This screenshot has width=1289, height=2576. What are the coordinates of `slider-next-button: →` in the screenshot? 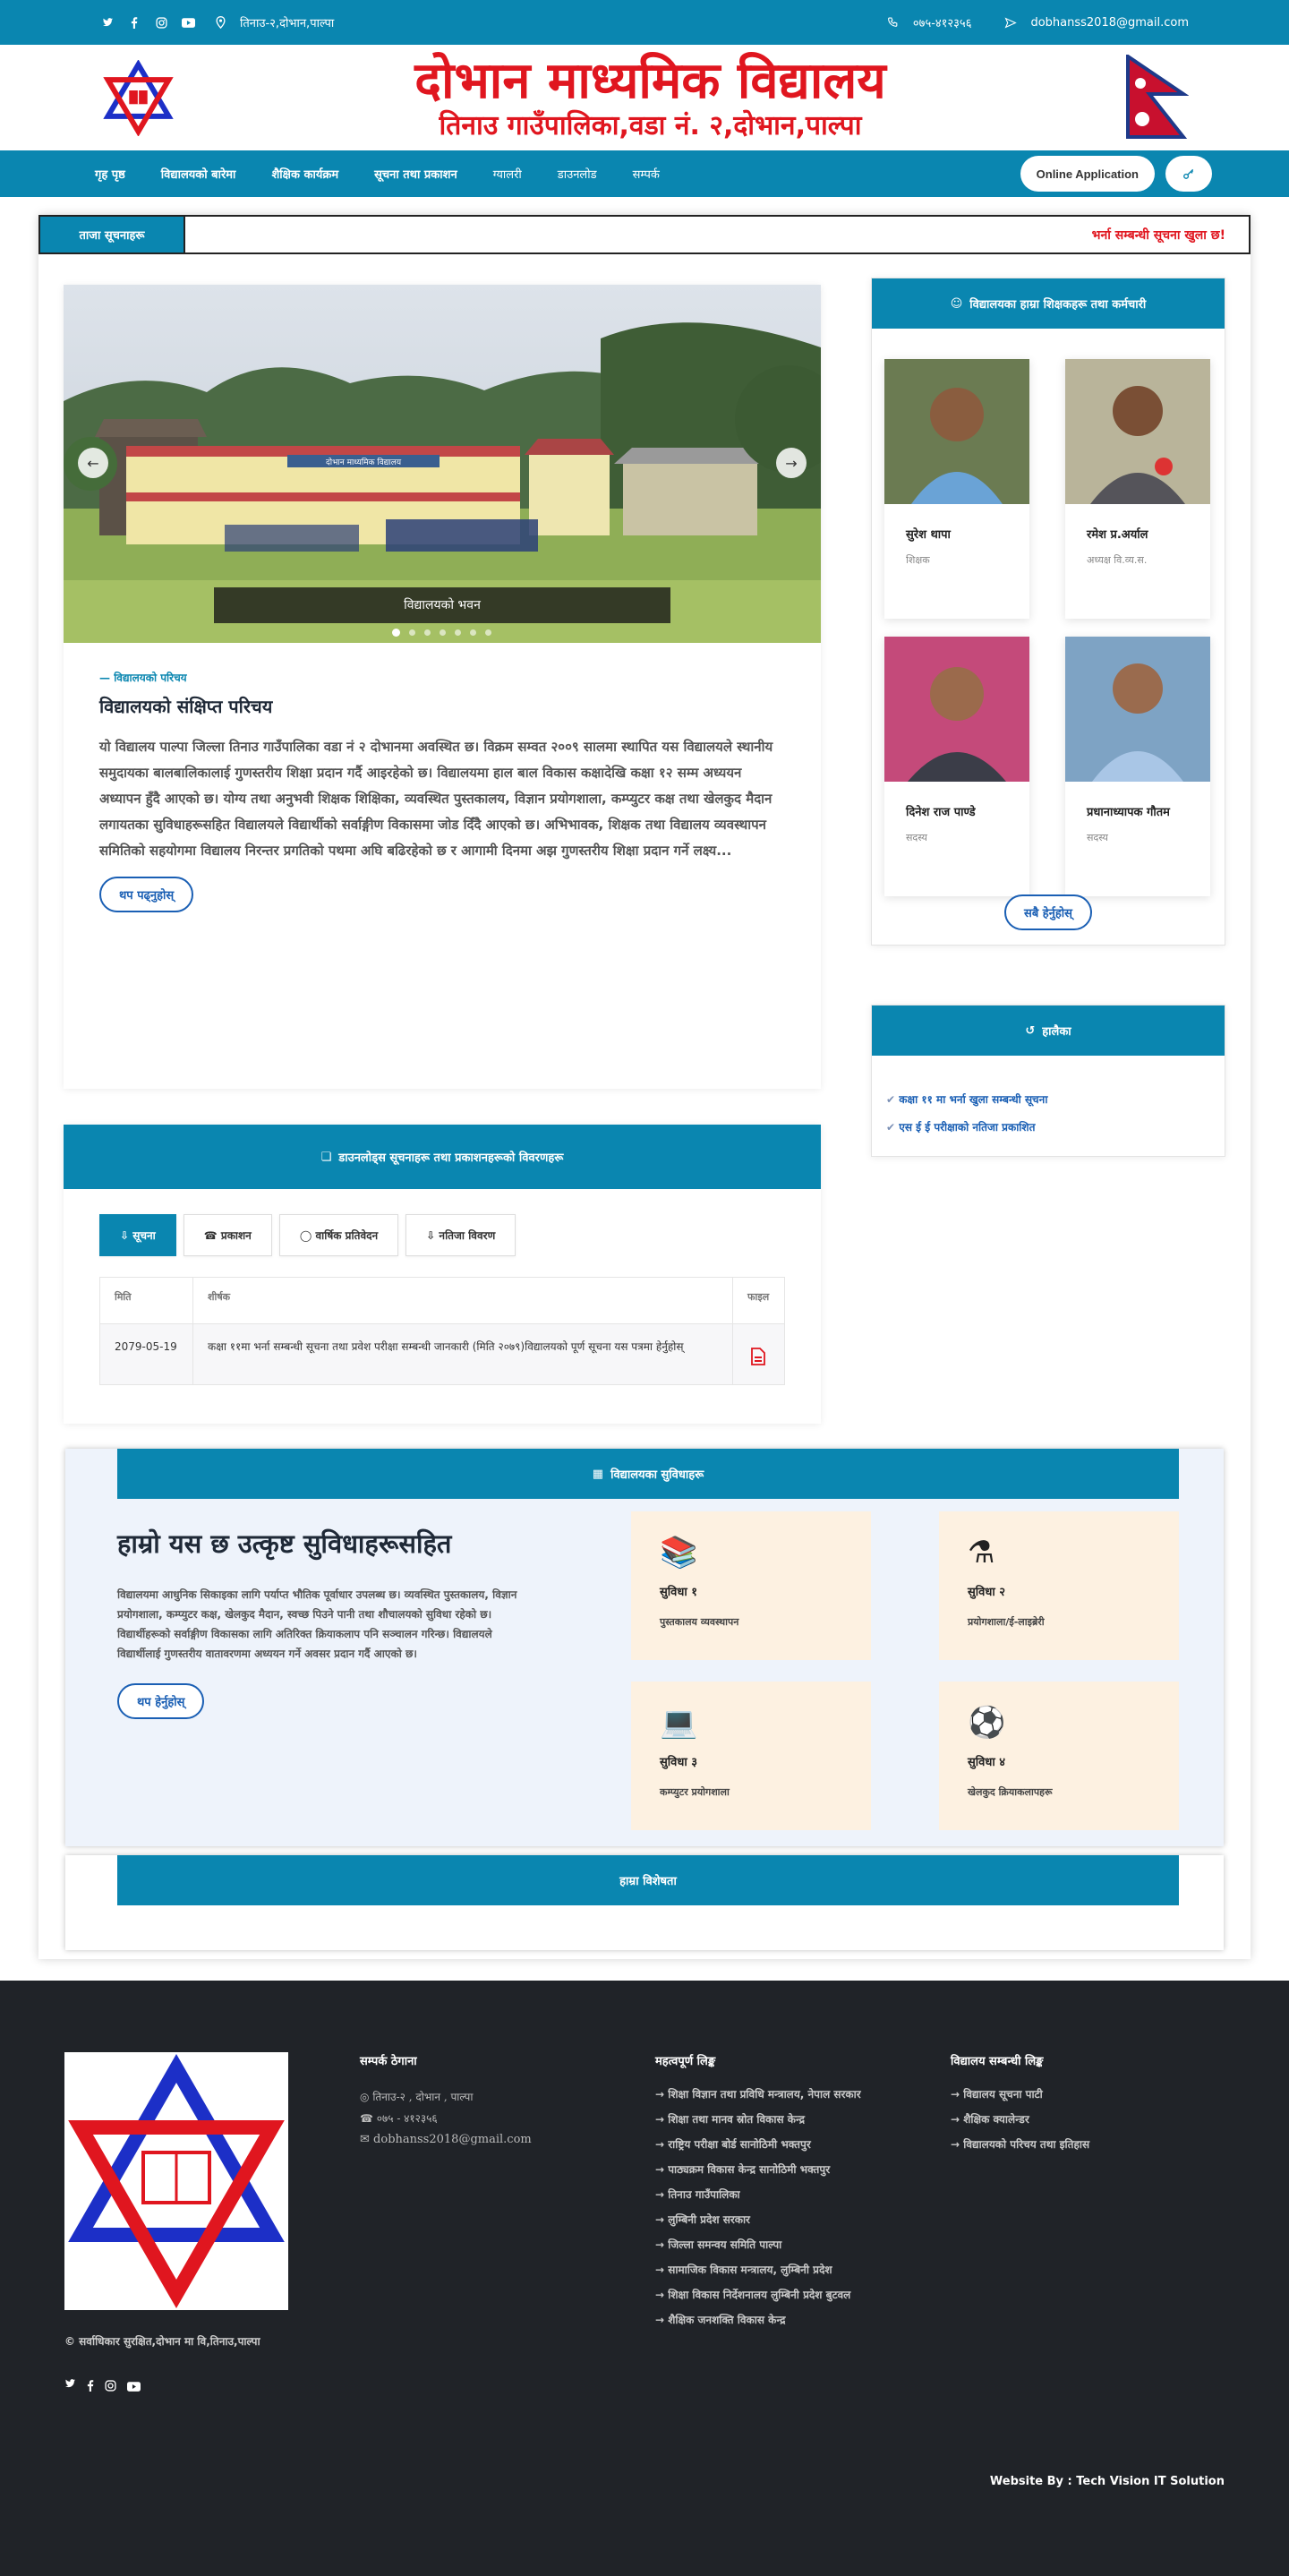 It's located at (791, 463).